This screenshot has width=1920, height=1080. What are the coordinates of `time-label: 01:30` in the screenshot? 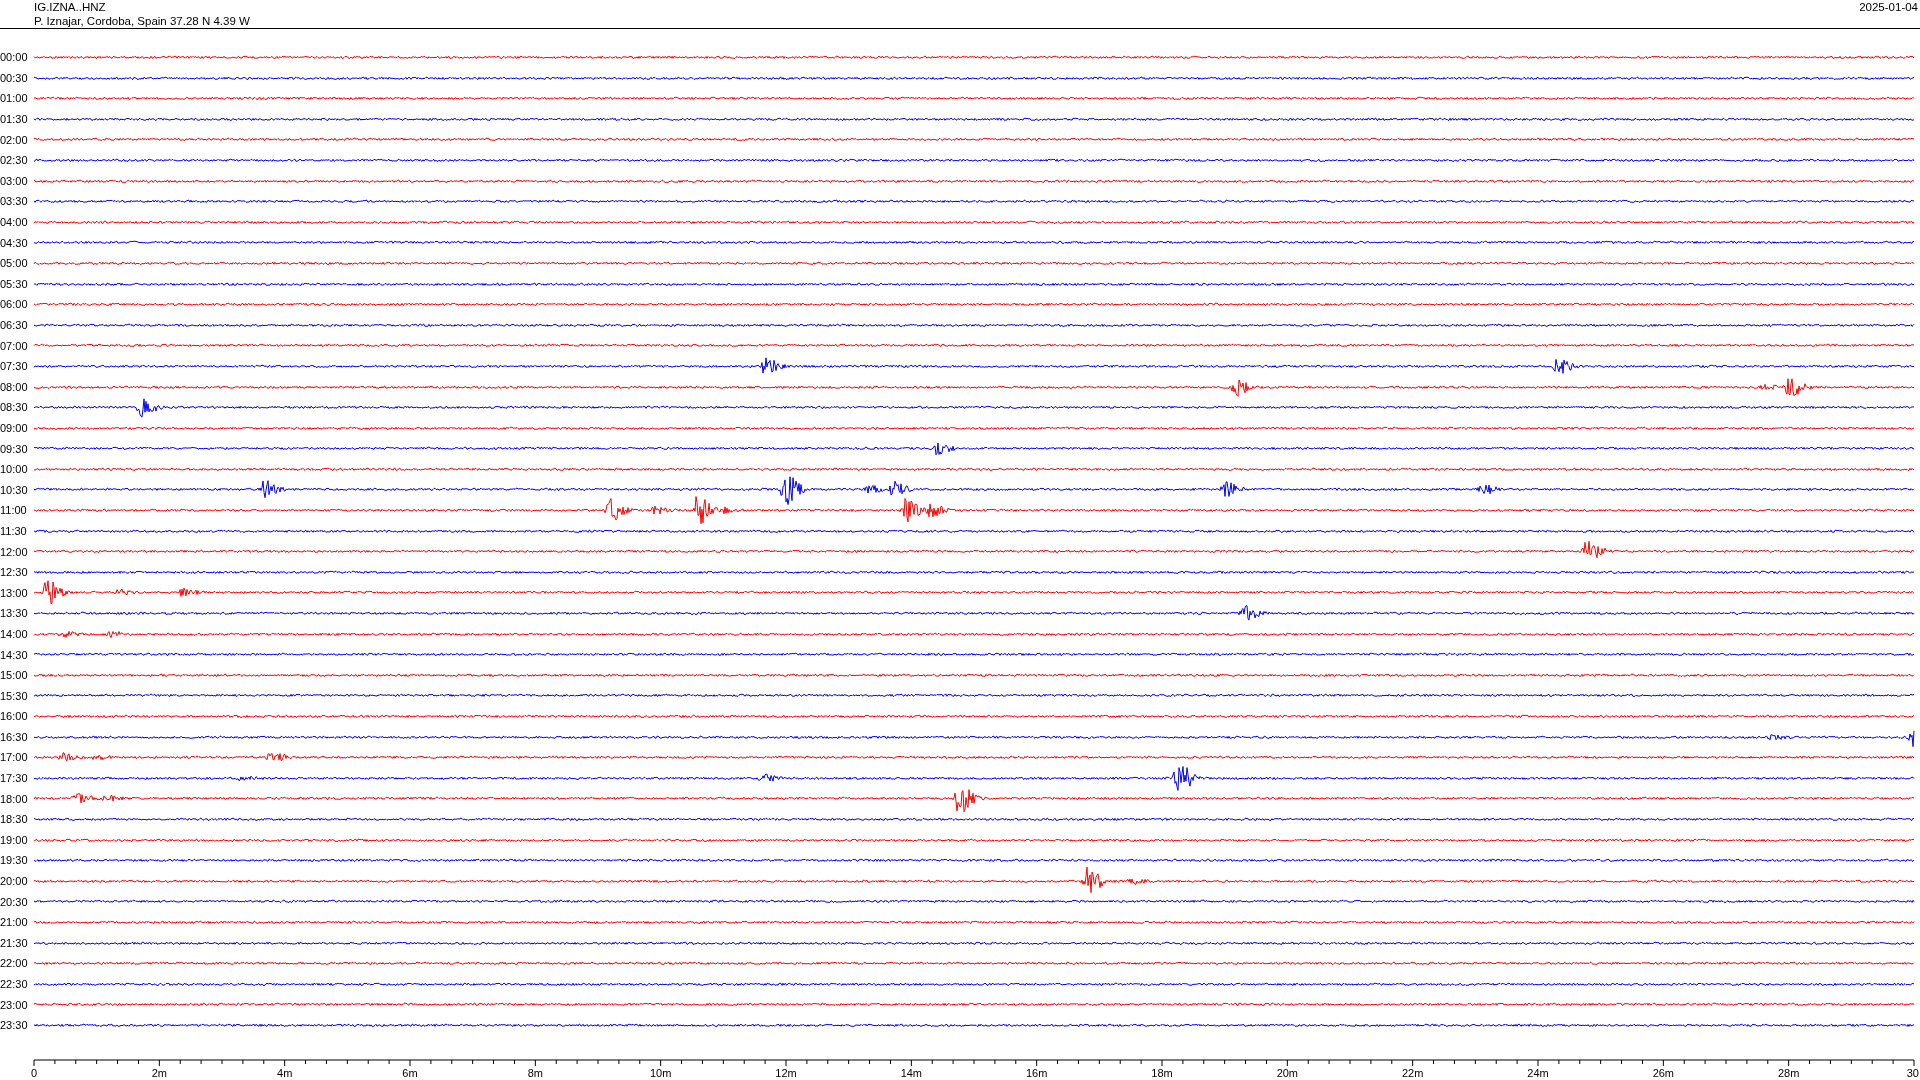 It's located at (14, 119).